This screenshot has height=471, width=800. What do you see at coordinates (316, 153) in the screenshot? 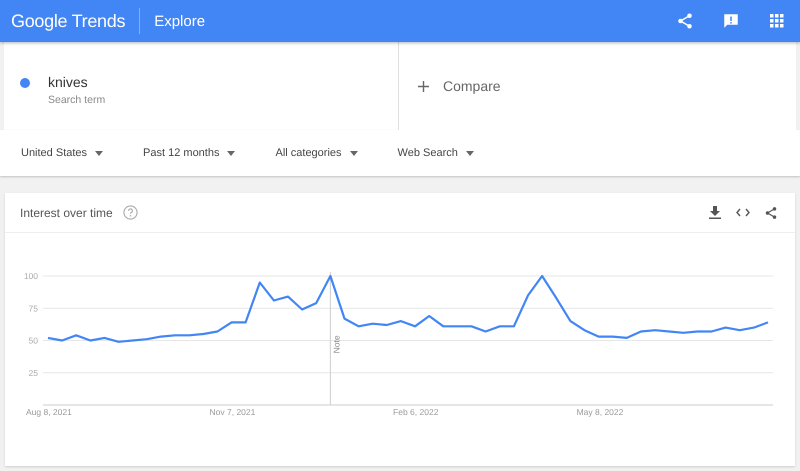
I see `filter-dropdown: All categories` at bounding box center [316, 153].